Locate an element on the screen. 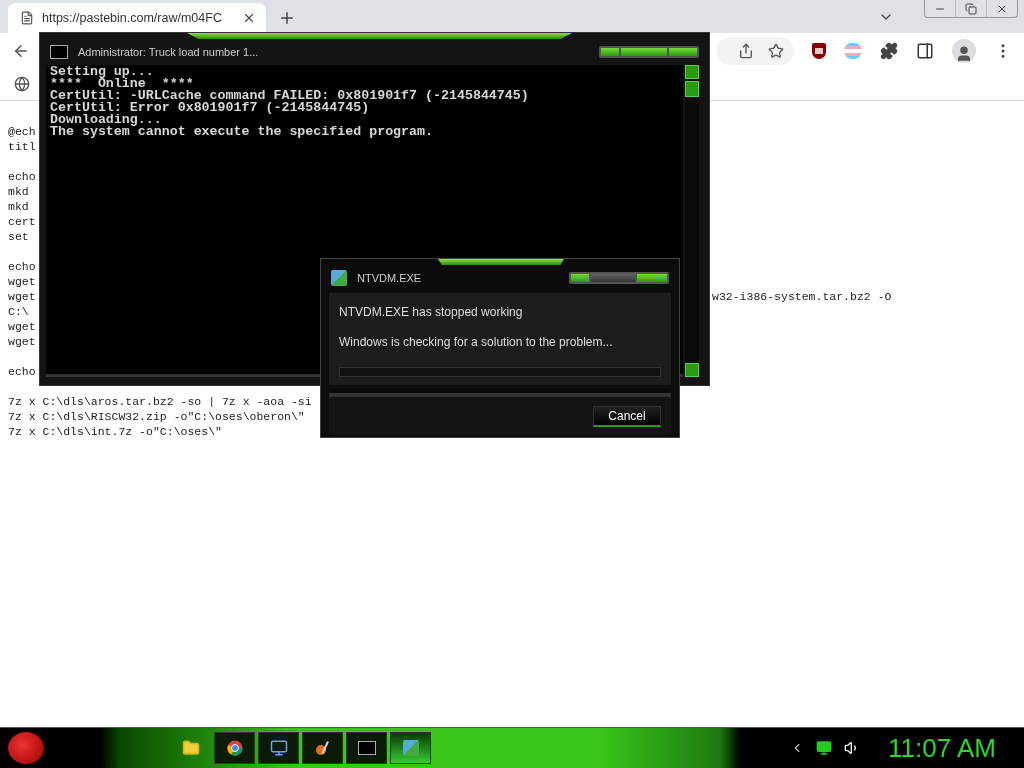  restore-icon is located at coordinates (971, 8).